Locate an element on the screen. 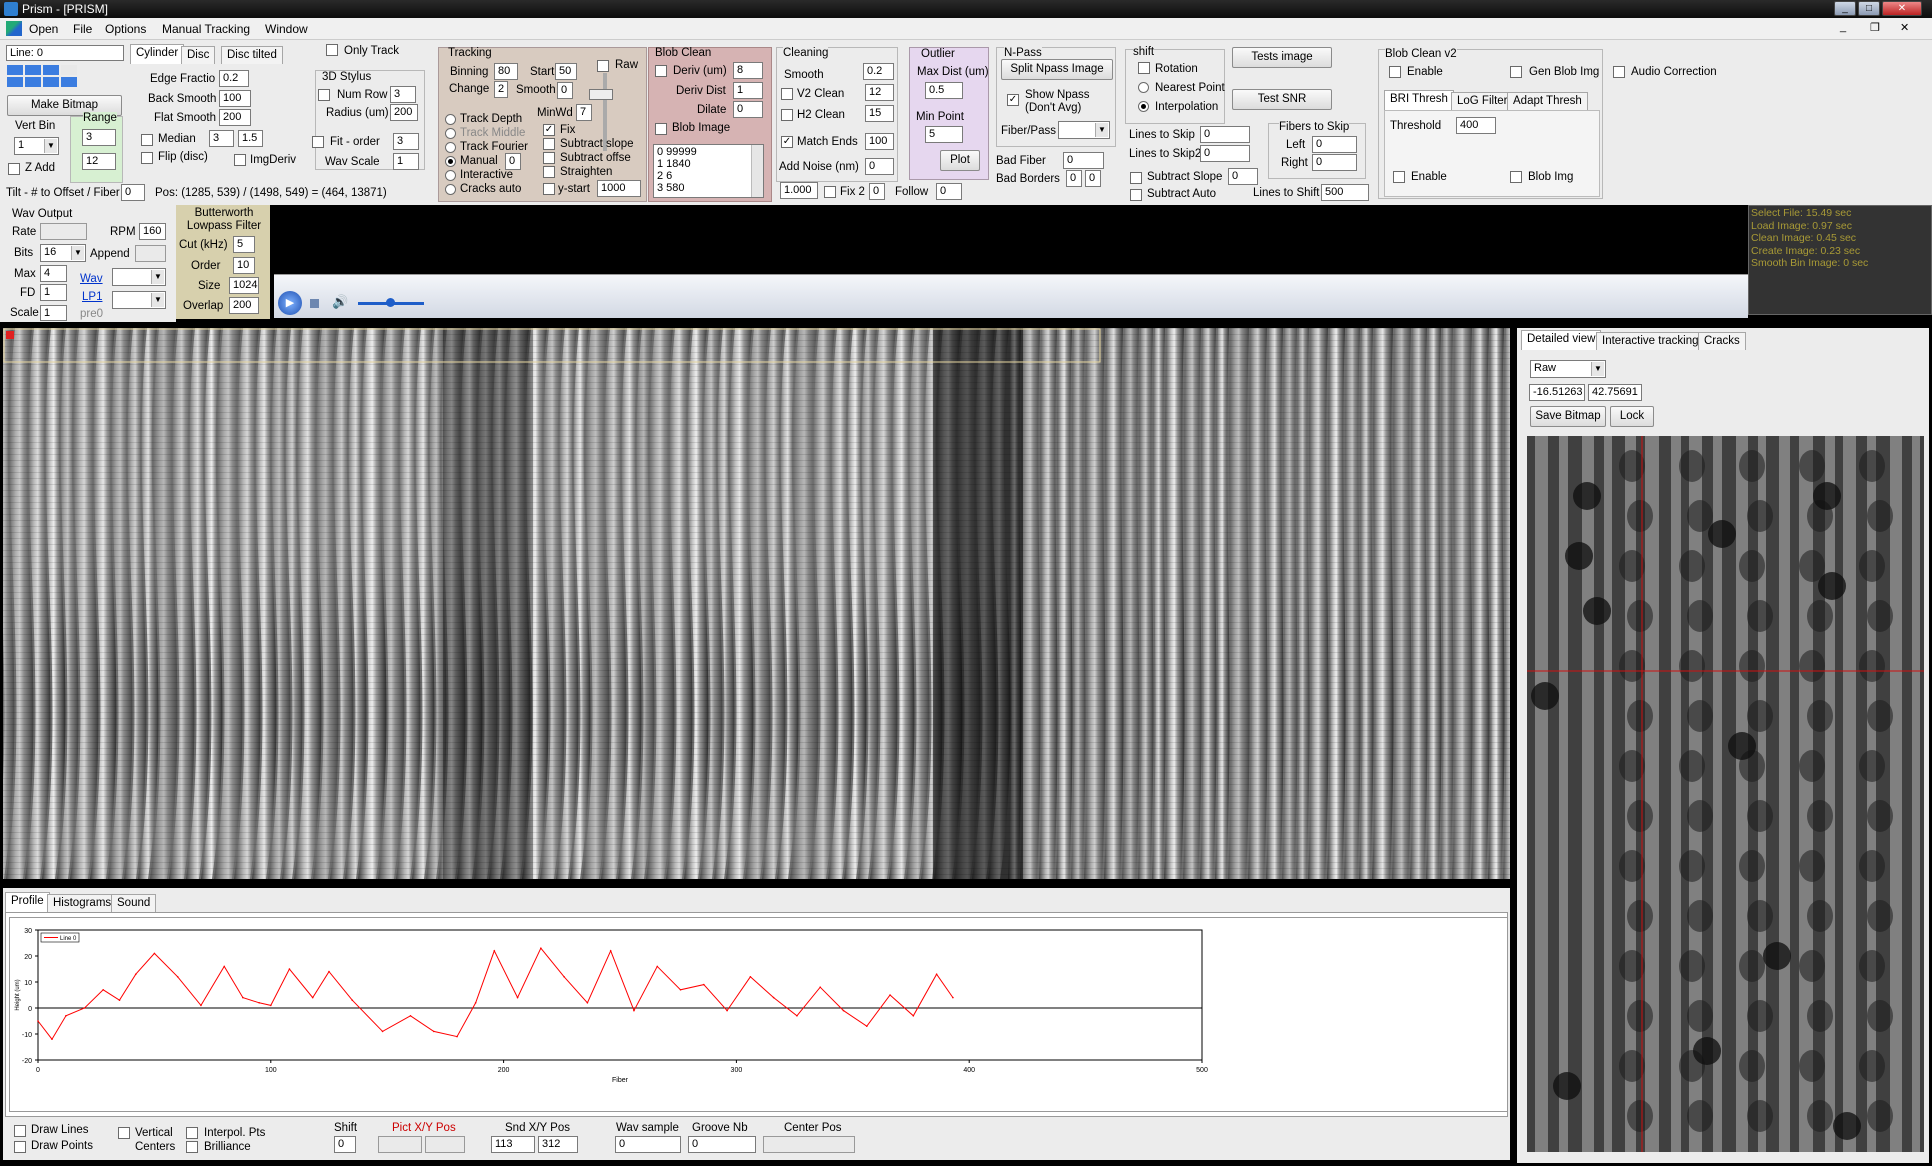  tab-interactive-tracking: Interactive tracking is located at coordinates (1650, 341).